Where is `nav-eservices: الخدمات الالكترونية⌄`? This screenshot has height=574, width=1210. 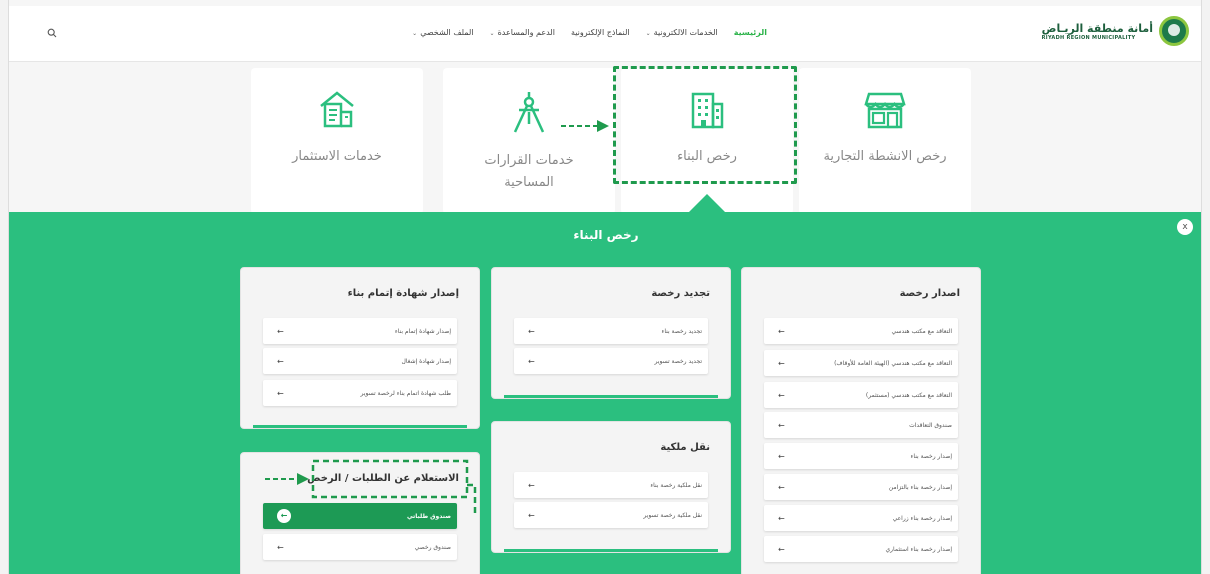 nav-eservices: الخدمات الالكترونية⌄ is located at coordinates (682, 32).